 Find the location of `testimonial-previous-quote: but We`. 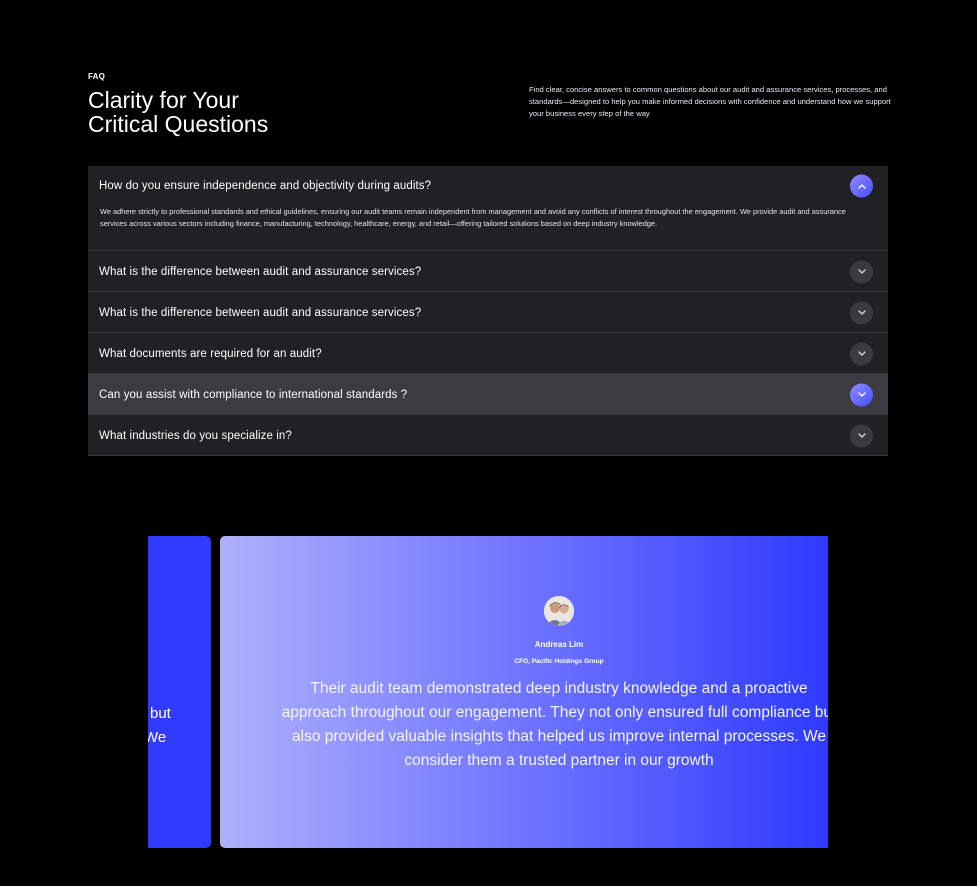

testimonial-previous-quote: but We is located at coordinates (179, 726).